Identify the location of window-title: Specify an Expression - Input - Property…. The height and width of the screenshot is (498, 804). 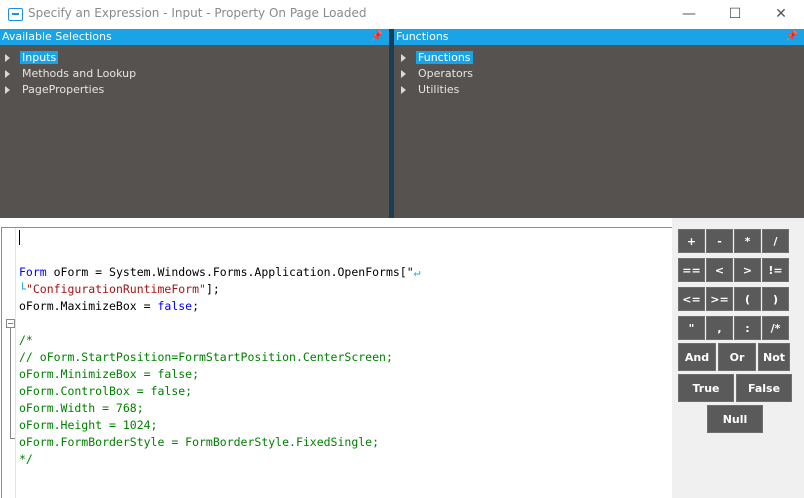
(197, 13).